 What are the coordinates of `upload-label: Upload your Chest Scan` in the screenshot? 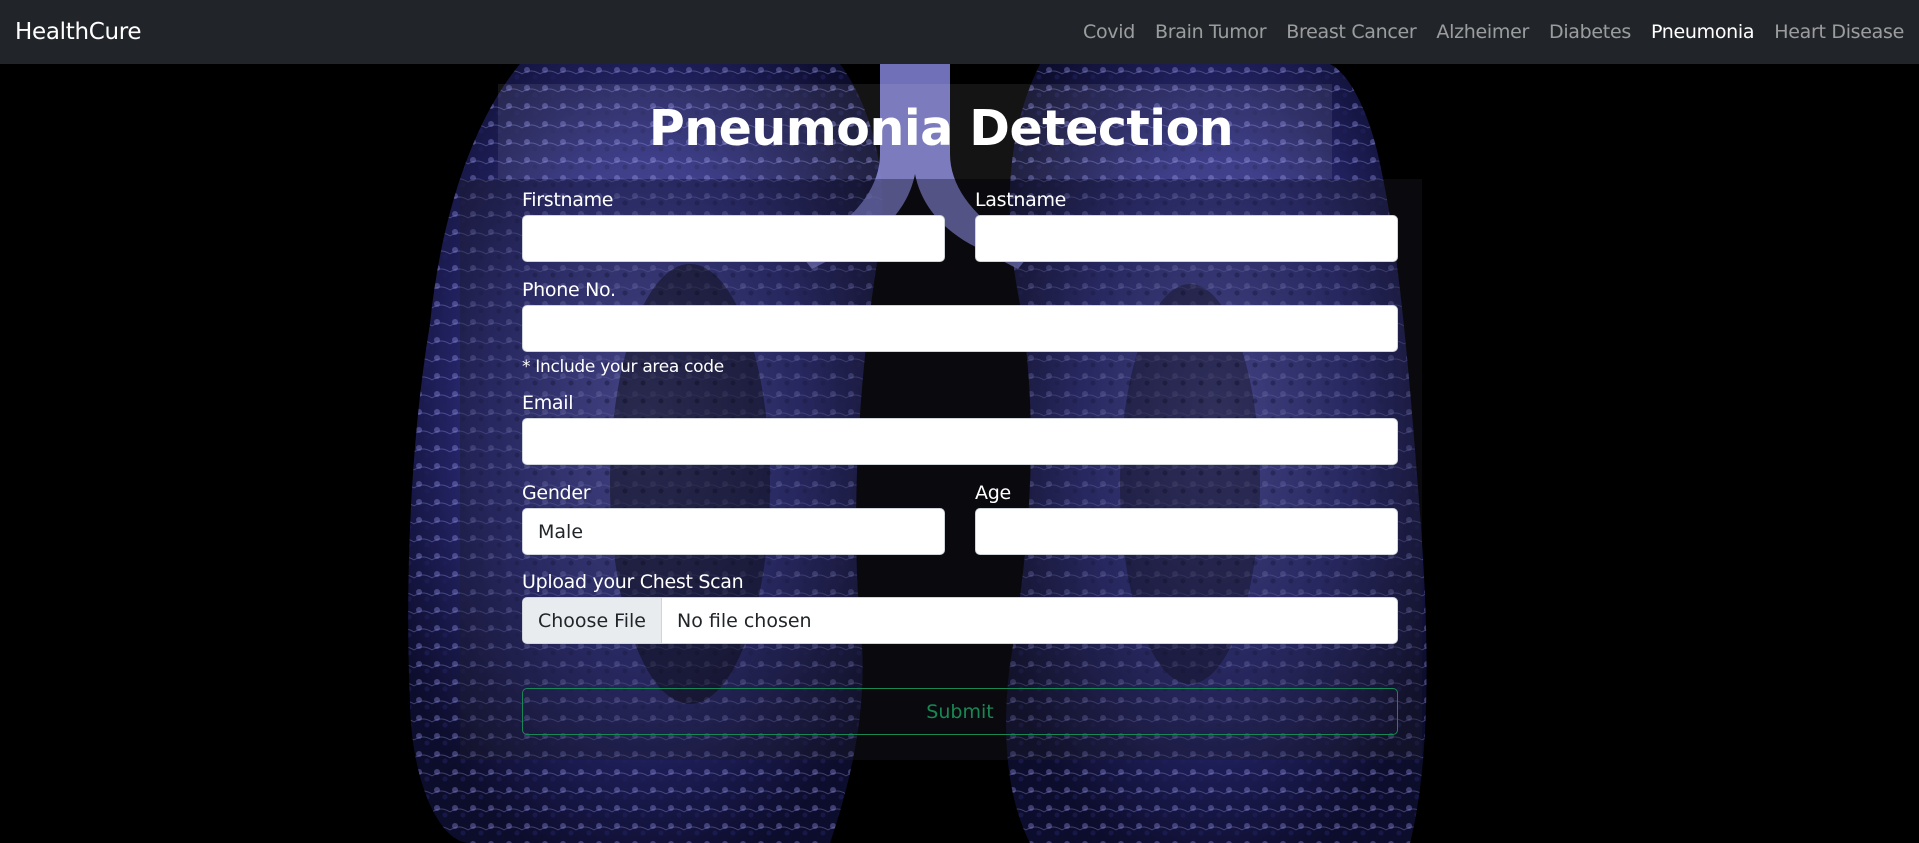 It's located at (633, 582).